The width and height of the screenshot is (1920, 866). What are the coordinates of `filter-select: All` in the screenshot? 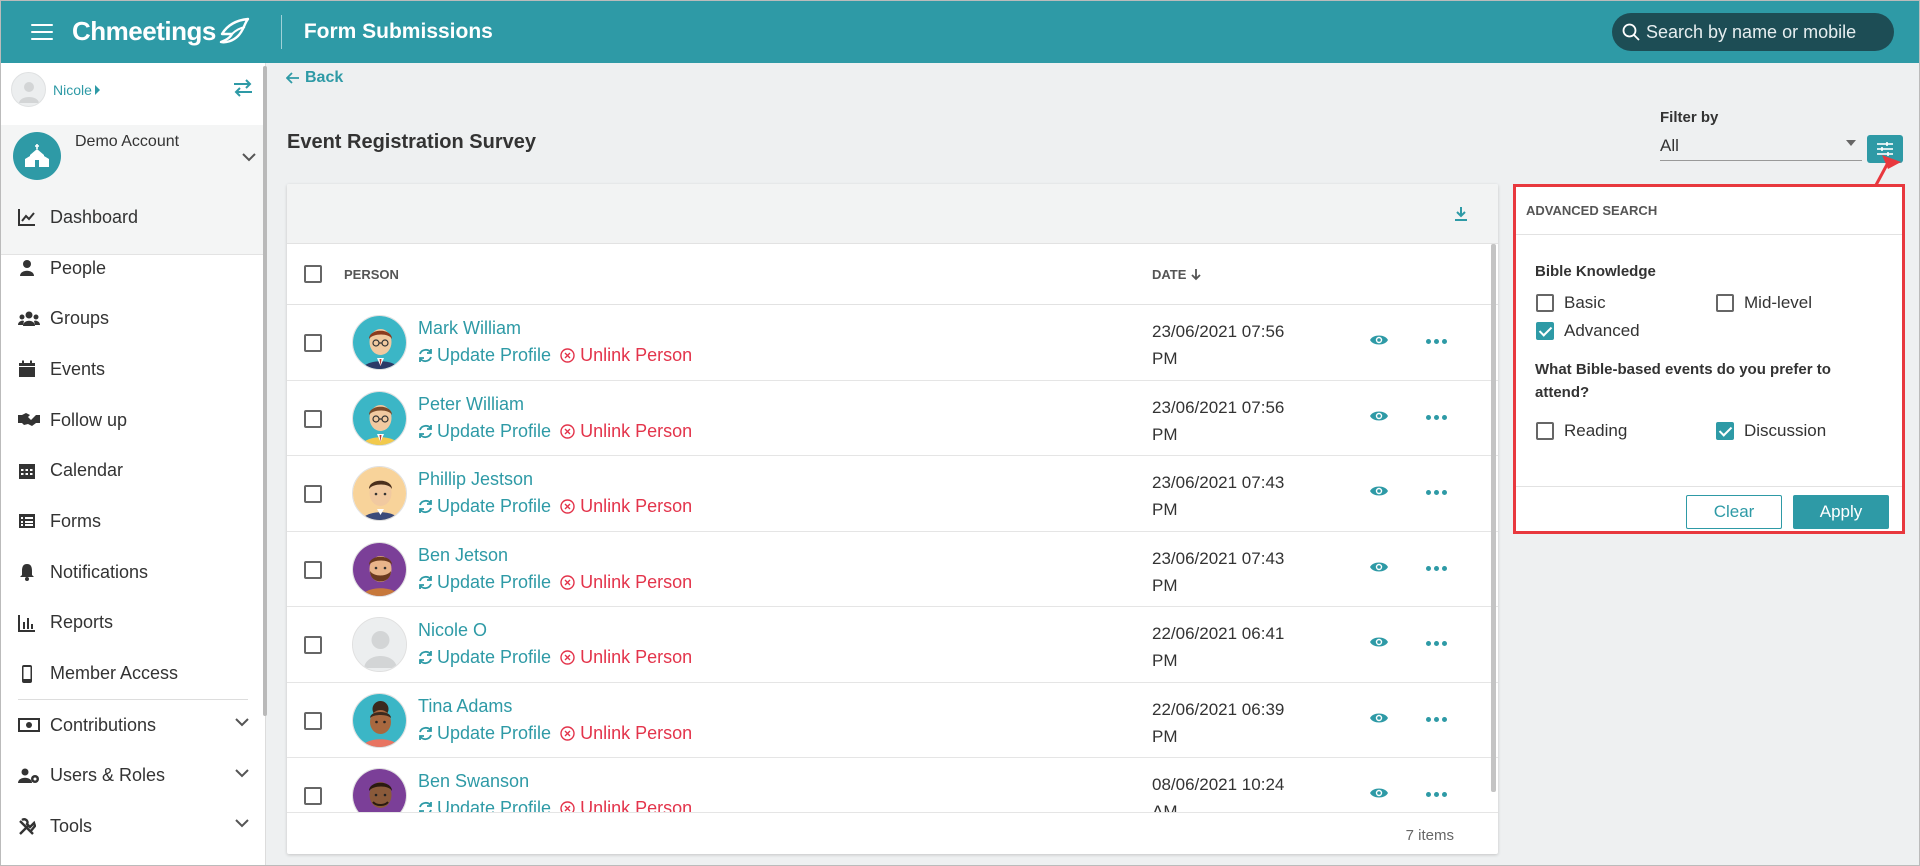 It's located at (1761, 146).